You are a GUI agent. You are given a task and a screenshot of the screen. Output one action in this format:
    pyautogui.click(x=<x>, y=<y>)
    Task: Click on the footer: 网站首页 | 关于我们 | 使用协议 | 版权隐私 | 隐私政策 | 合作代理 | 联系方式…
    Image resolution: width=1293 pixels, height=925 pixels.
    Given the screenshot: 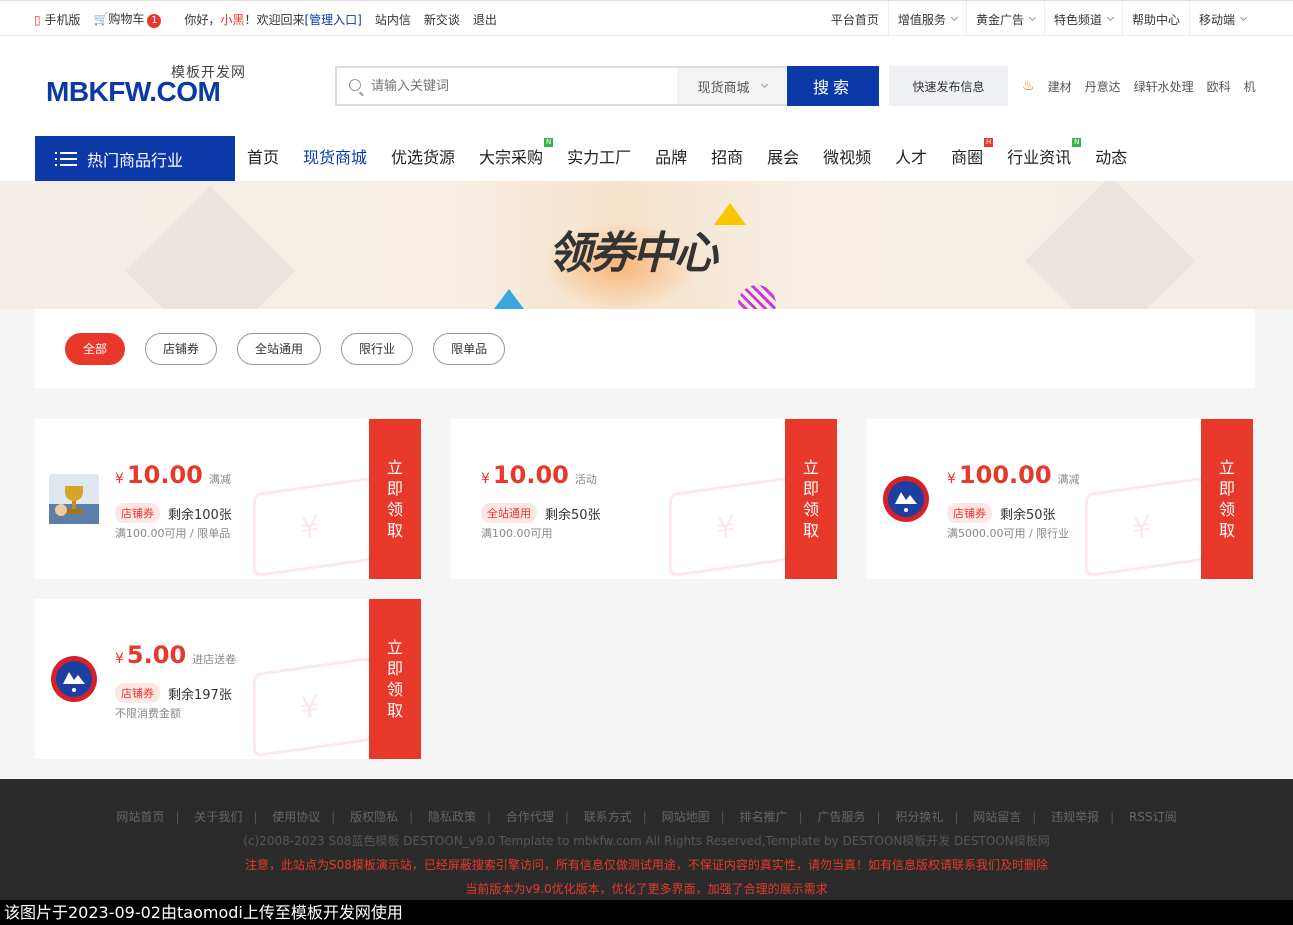 What is the action you would take?
    pyautogui.click(x=646, y=839)
    